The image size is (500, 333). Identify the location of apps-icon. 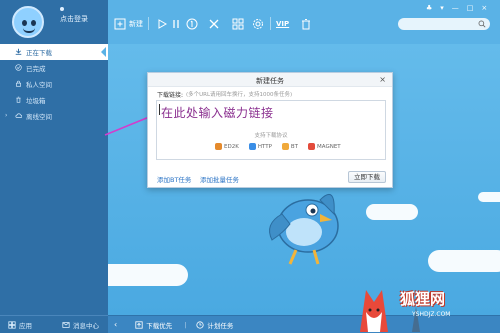
(12, 324).